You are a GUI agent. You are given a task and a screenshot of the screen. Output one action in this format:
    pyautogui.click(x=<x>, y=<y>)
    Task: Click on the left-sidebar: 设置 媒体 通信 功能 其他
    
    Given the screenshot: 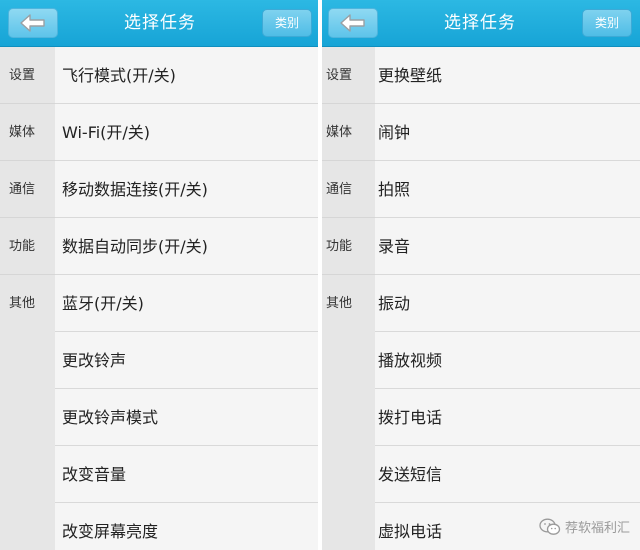 What is the action you would take?
    pyautogui.click(x=27, y=298)
    